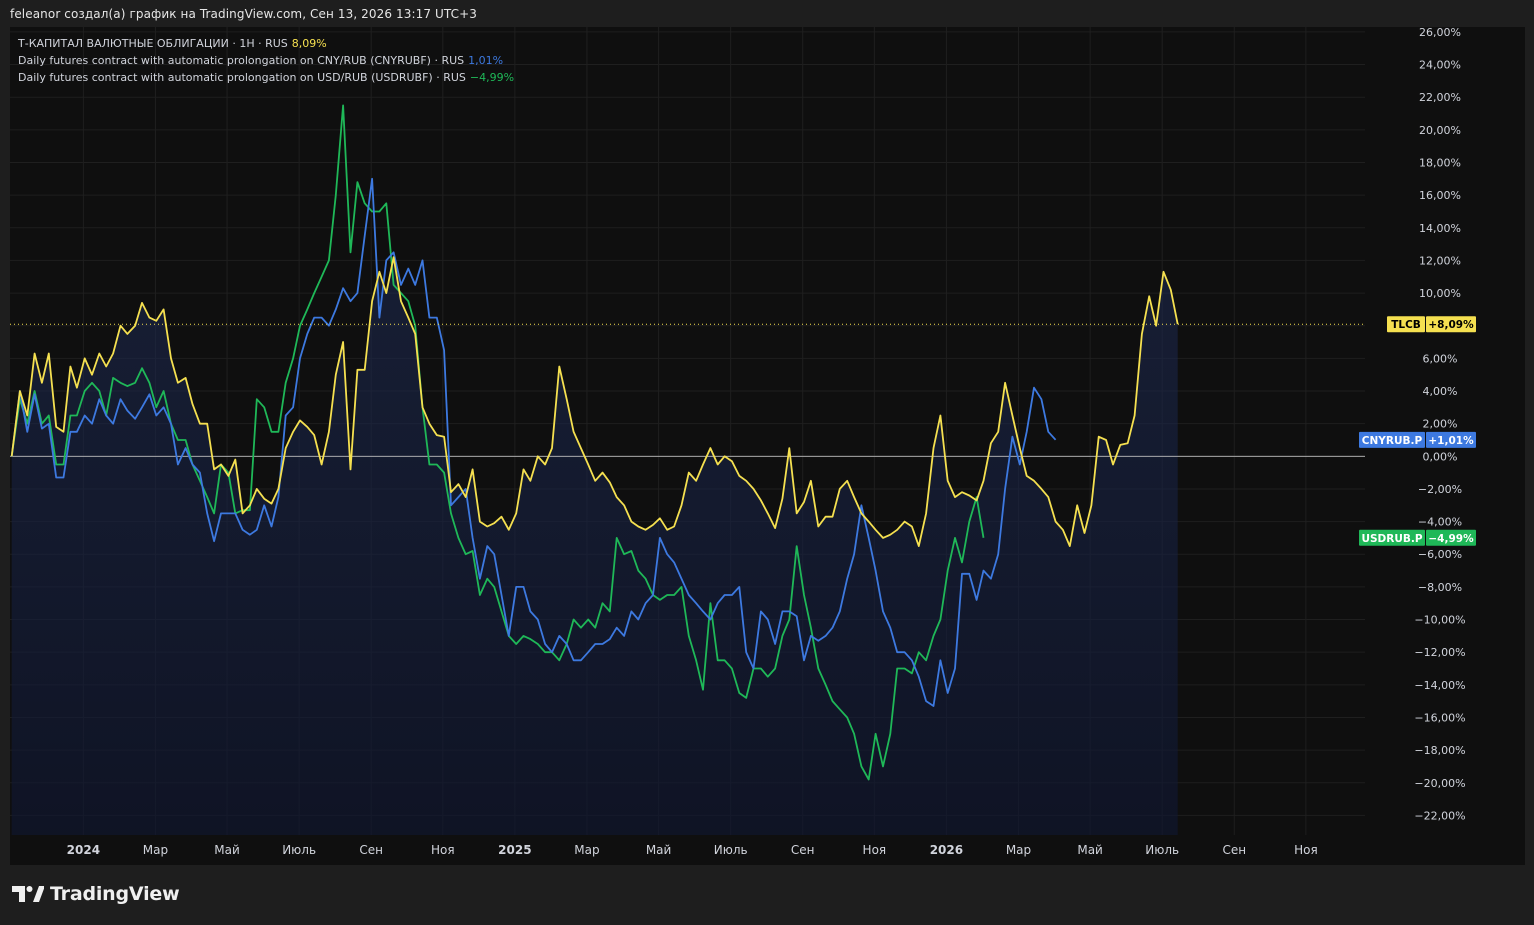 The height and width of the screenshot is (925, 1534). I want to click on y-tick-label: 0,00%, so click(1440, 456).